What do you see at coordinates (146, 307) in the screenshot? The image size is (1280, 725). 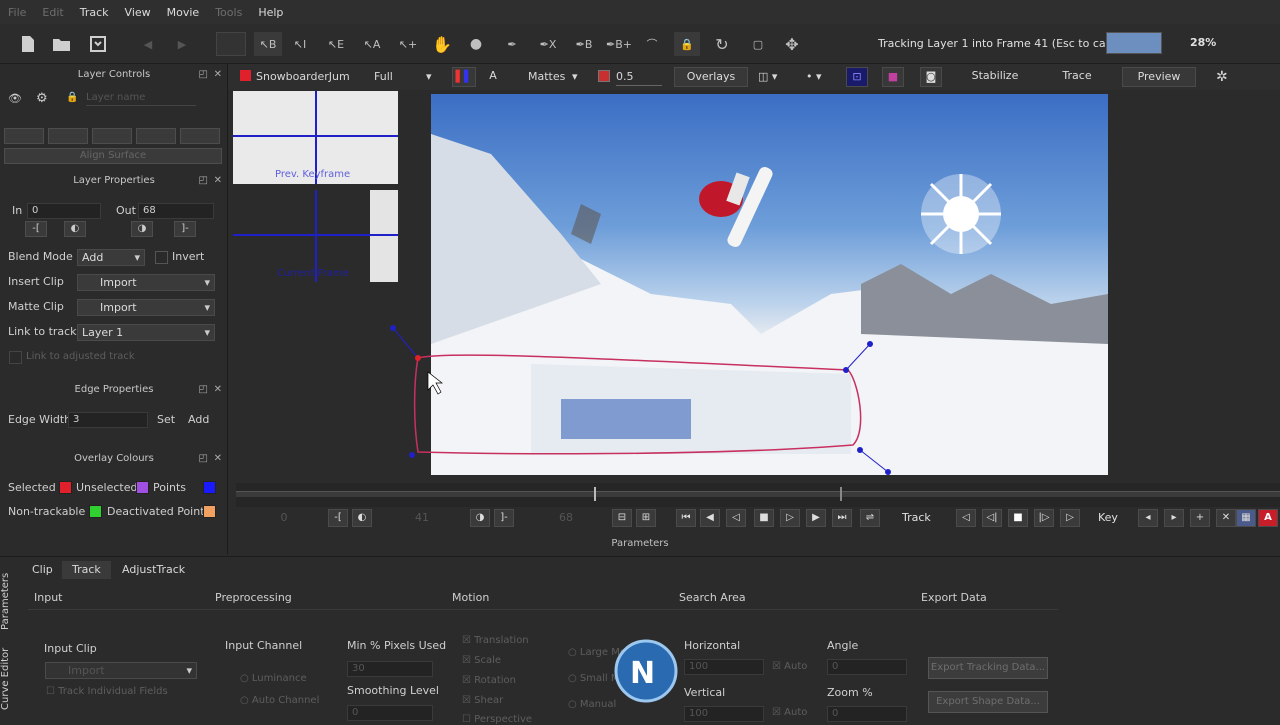 I see `matte-clip-dropdown: Import` at bounding box center [146, 307].